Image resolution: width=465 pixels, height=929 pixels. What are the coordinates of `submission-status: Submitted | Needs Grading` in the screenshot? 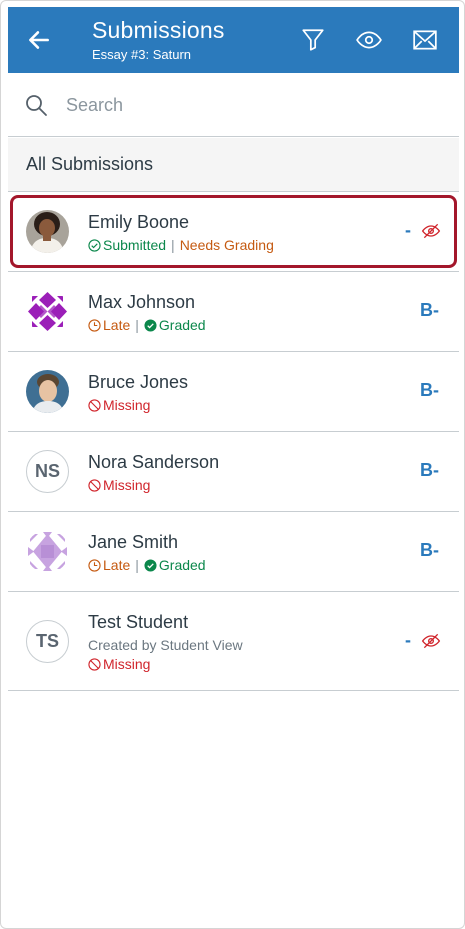 It's located at (181, 245).